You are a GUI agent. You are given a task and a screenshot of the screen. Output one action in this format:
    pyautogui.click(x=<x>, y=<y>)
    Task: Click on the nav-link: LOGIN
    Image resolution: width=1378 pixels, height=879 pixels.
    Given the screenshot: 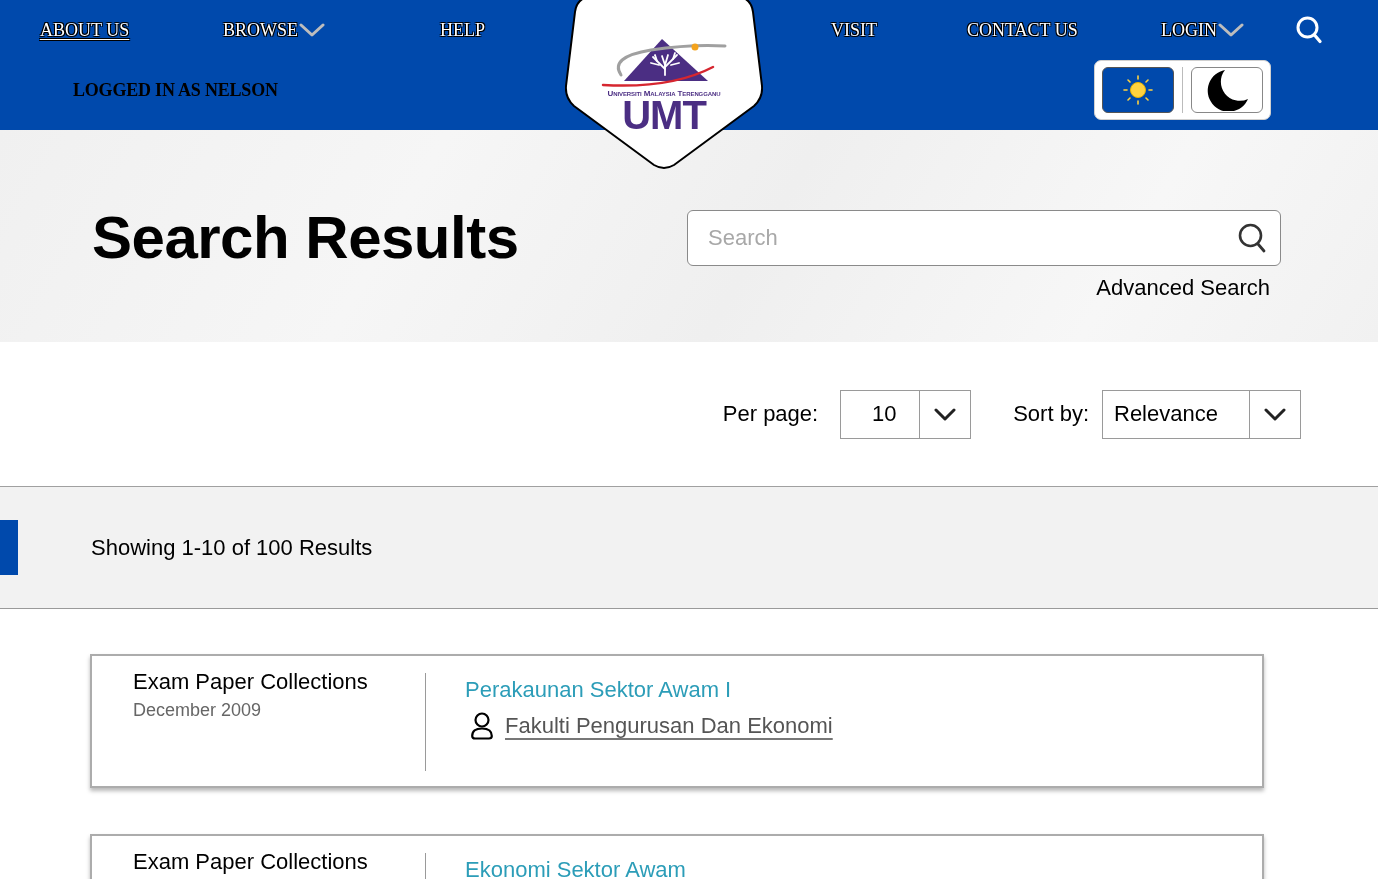 What is the action you would take?
    pyautogui.click(x=1202, y=30)
    